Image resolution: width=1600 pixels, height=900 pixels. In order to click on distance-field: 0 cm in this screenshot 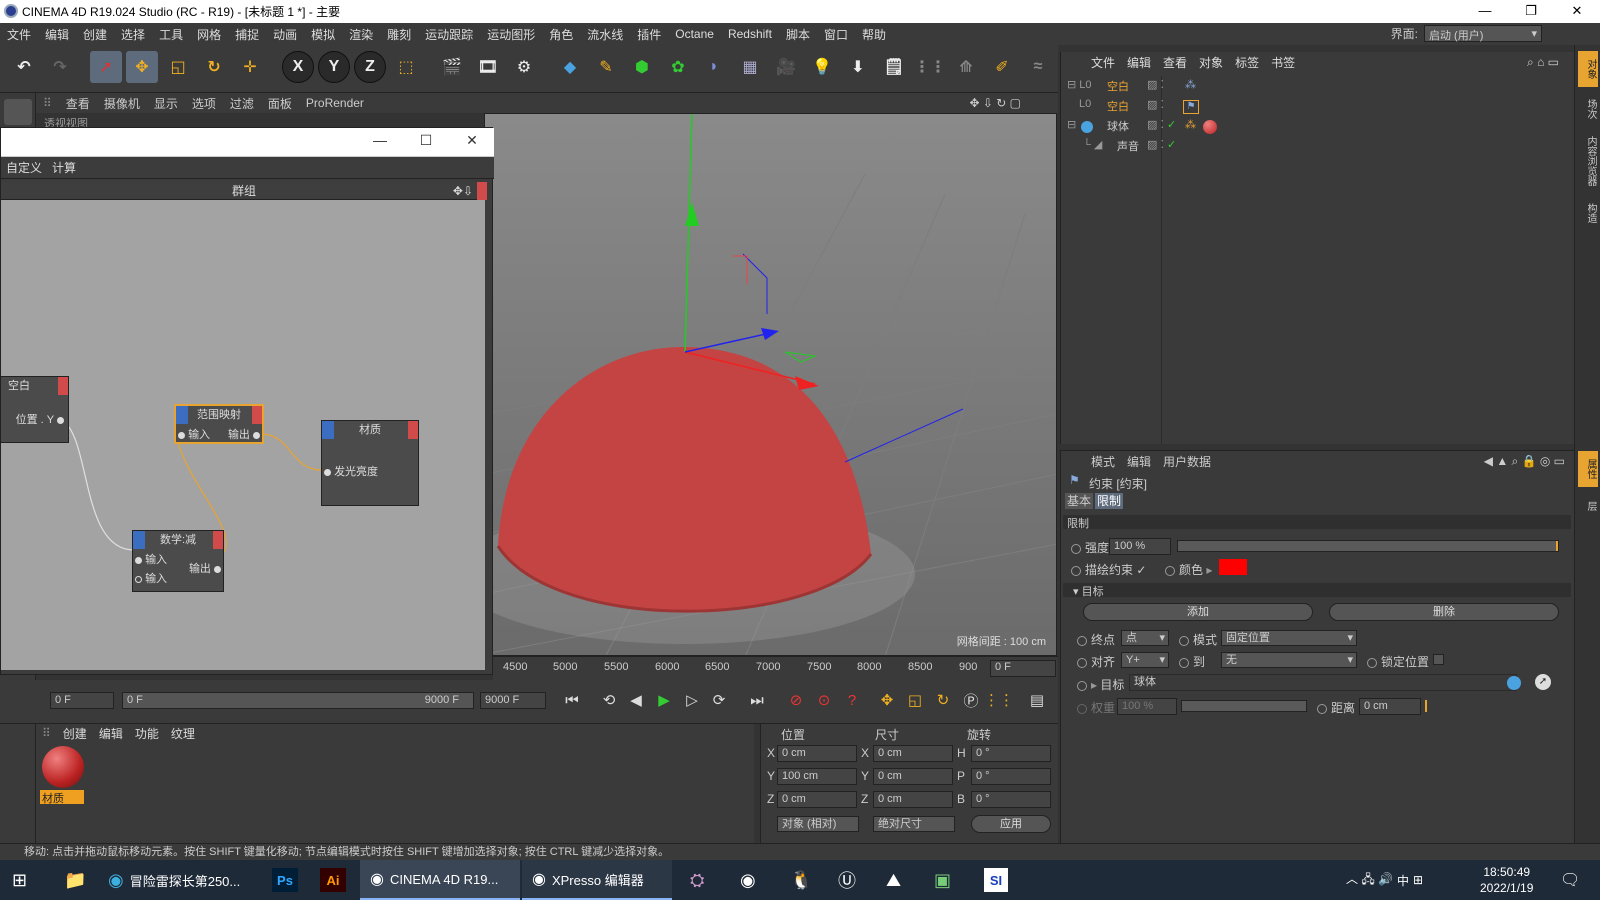, I will do `click(1390, 706)`.